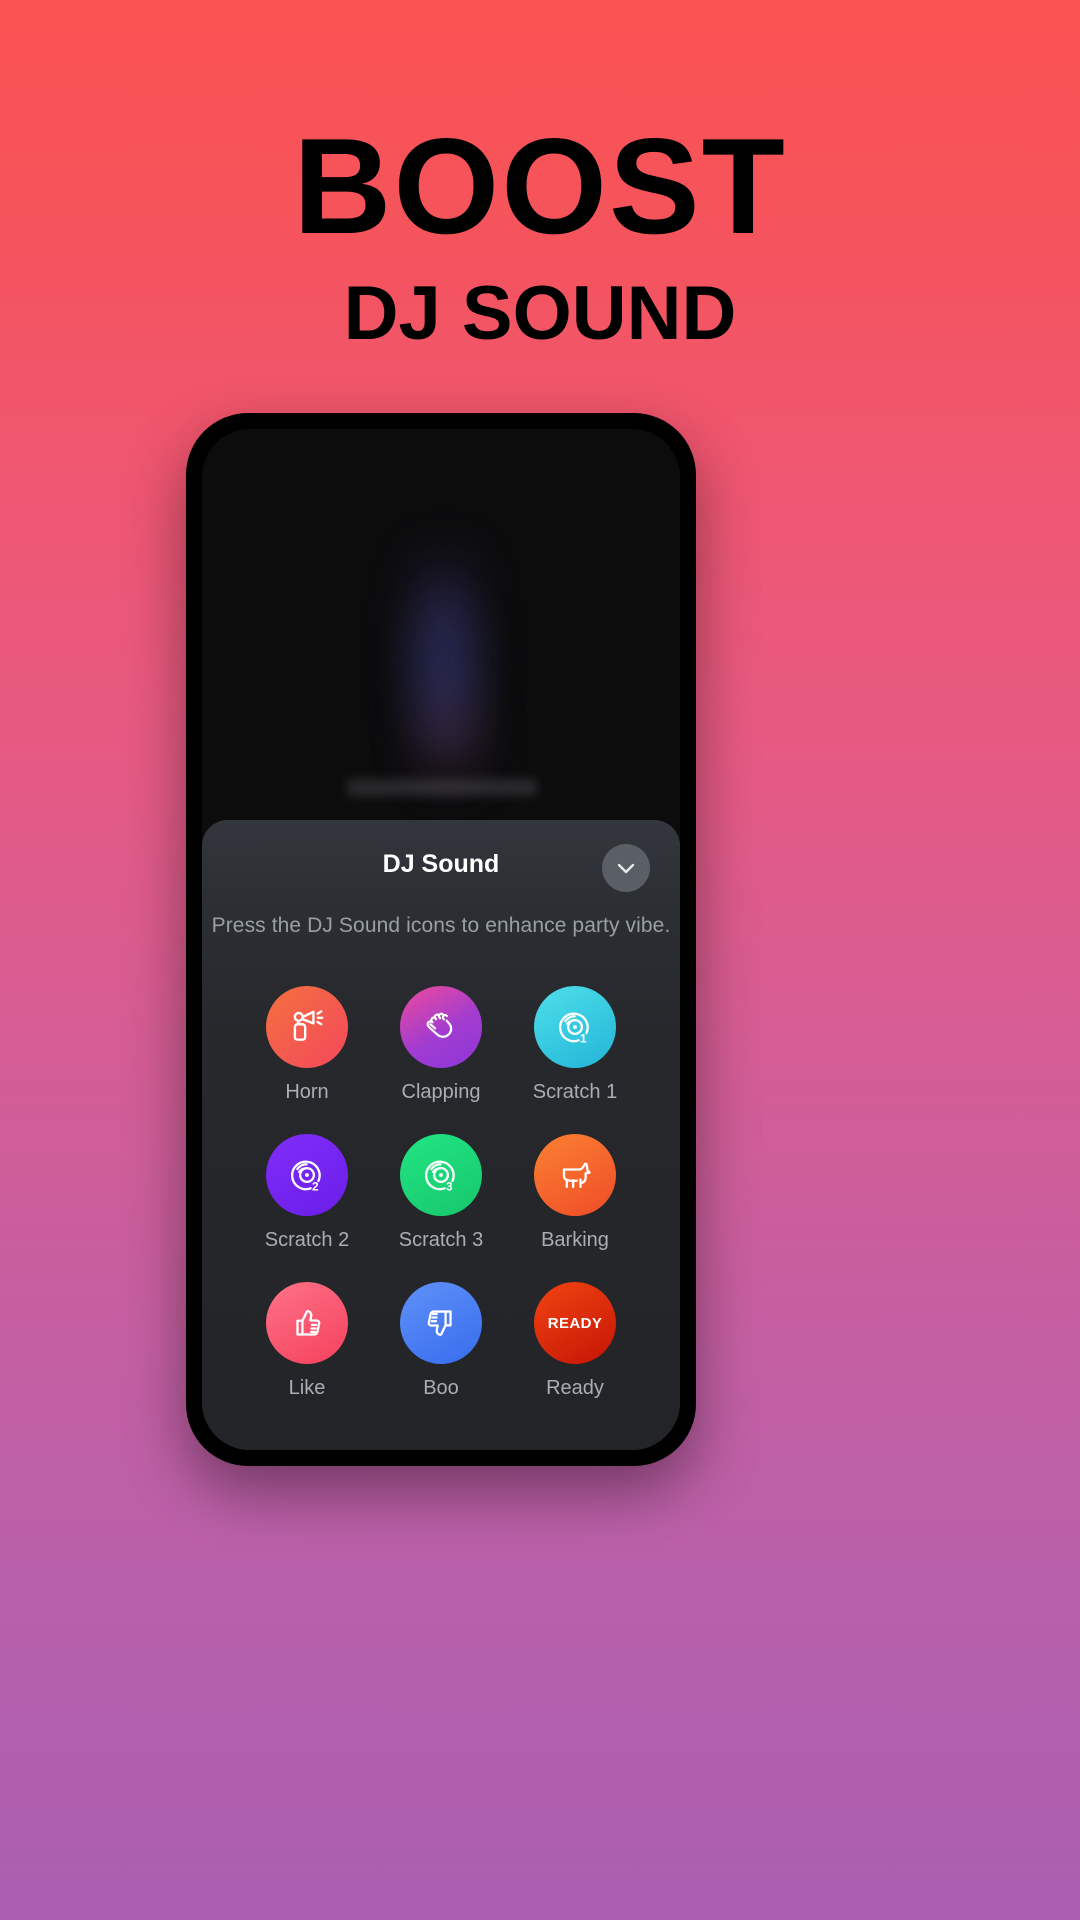  Describe the element at coordinates (441, 1092) in the screenshot. I see `sound-label: Clapping` at that location.